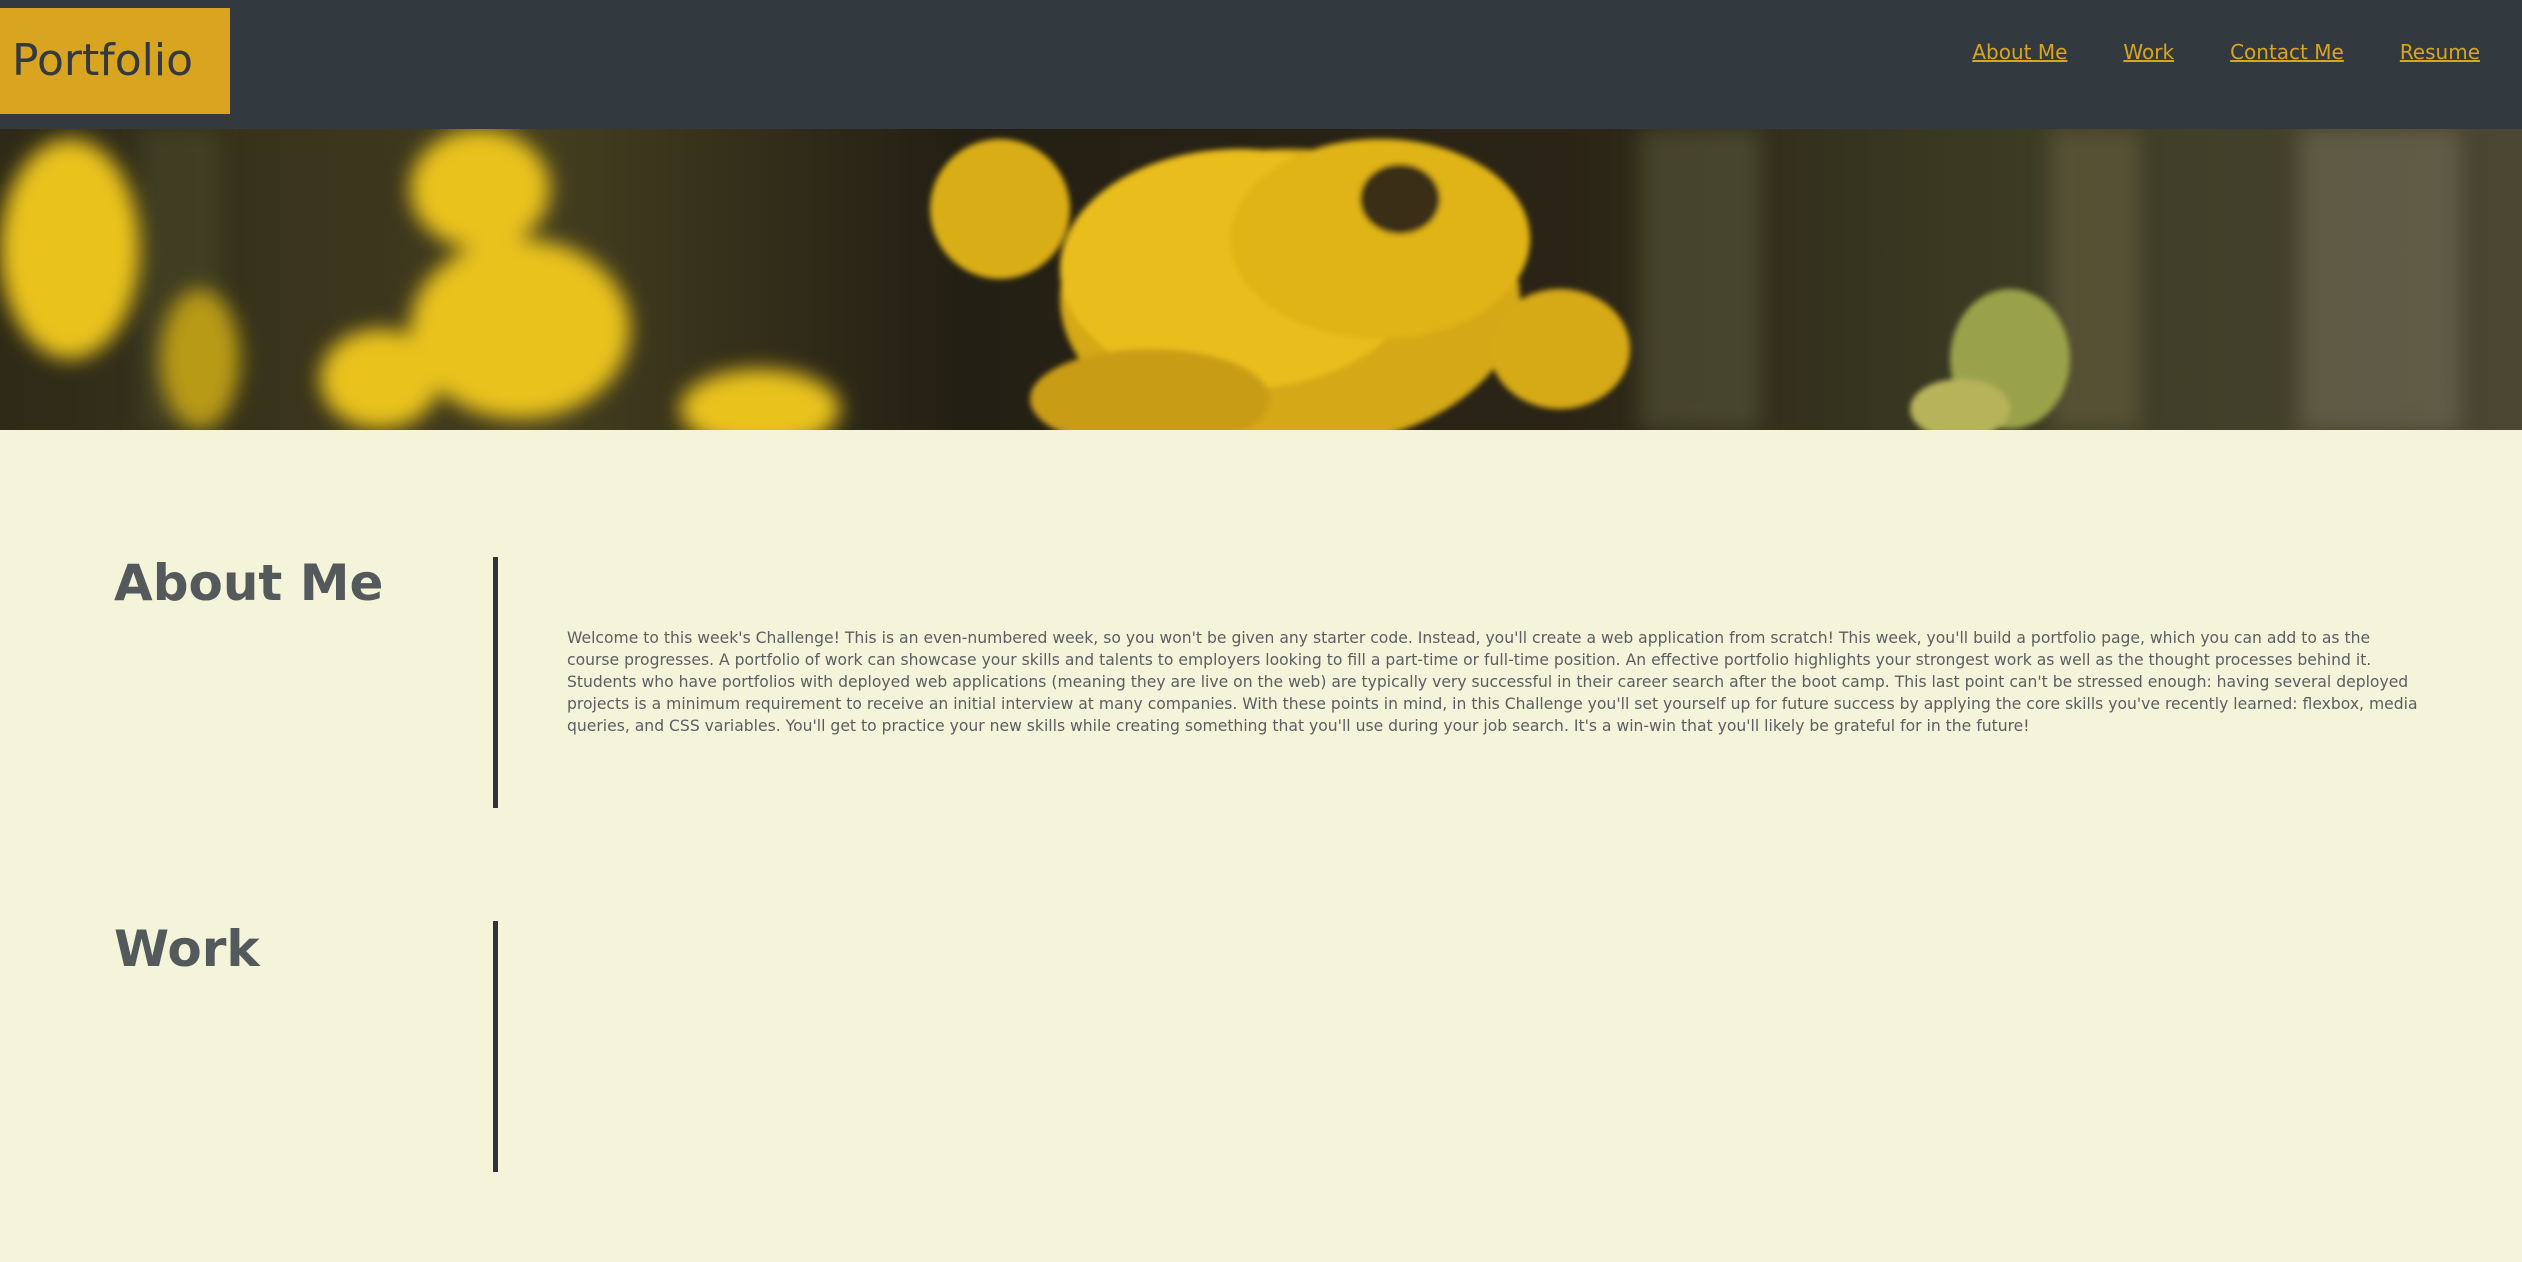 The height and width of the screenshot is (1262, 2522). I want to click on nav-contact-me-link: Contact Me, so click(2287, 52).